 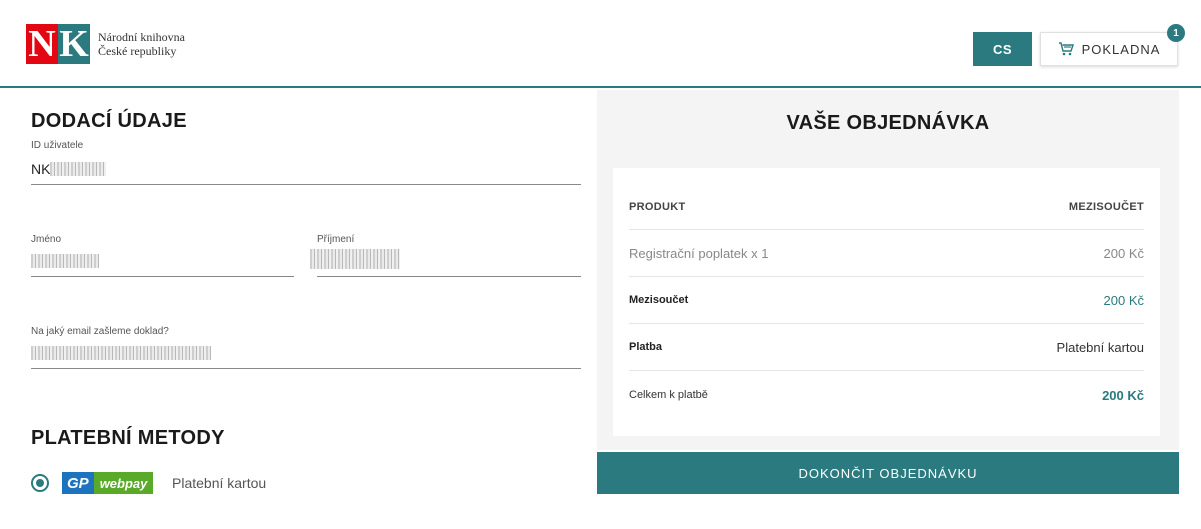 What do you see at coordinates (141, 37) in the screenshot?
I see `logo-line1: Národní knihovna` at bounding box center [141, 37].